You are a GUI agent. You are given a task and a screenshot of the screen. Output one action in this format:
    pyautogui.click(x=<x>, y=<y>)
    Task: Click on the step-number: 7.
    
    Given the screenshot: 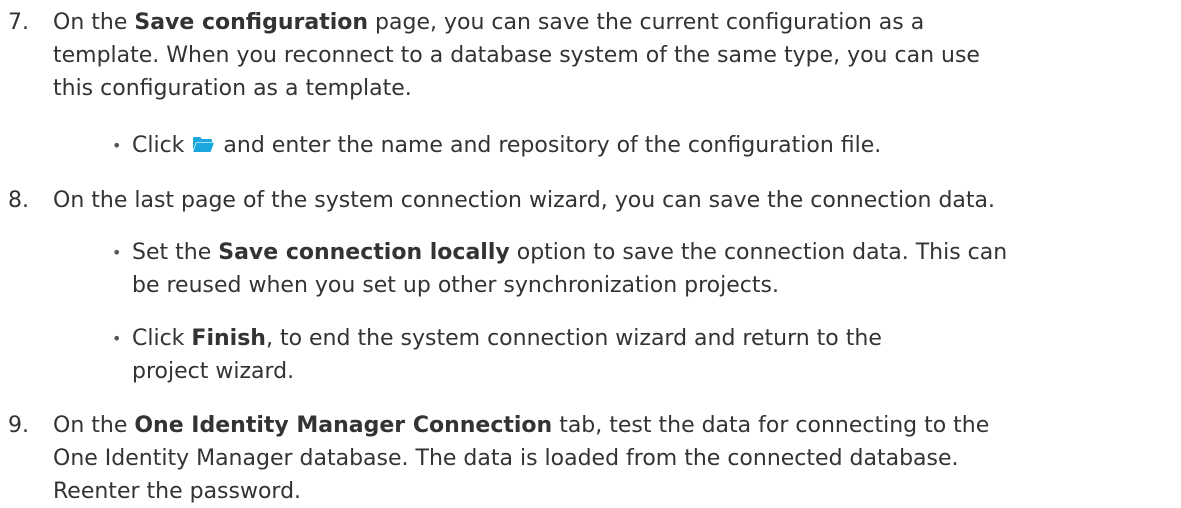 What is the action you would take?
    pyautogui.click(x=18, y=22)
    